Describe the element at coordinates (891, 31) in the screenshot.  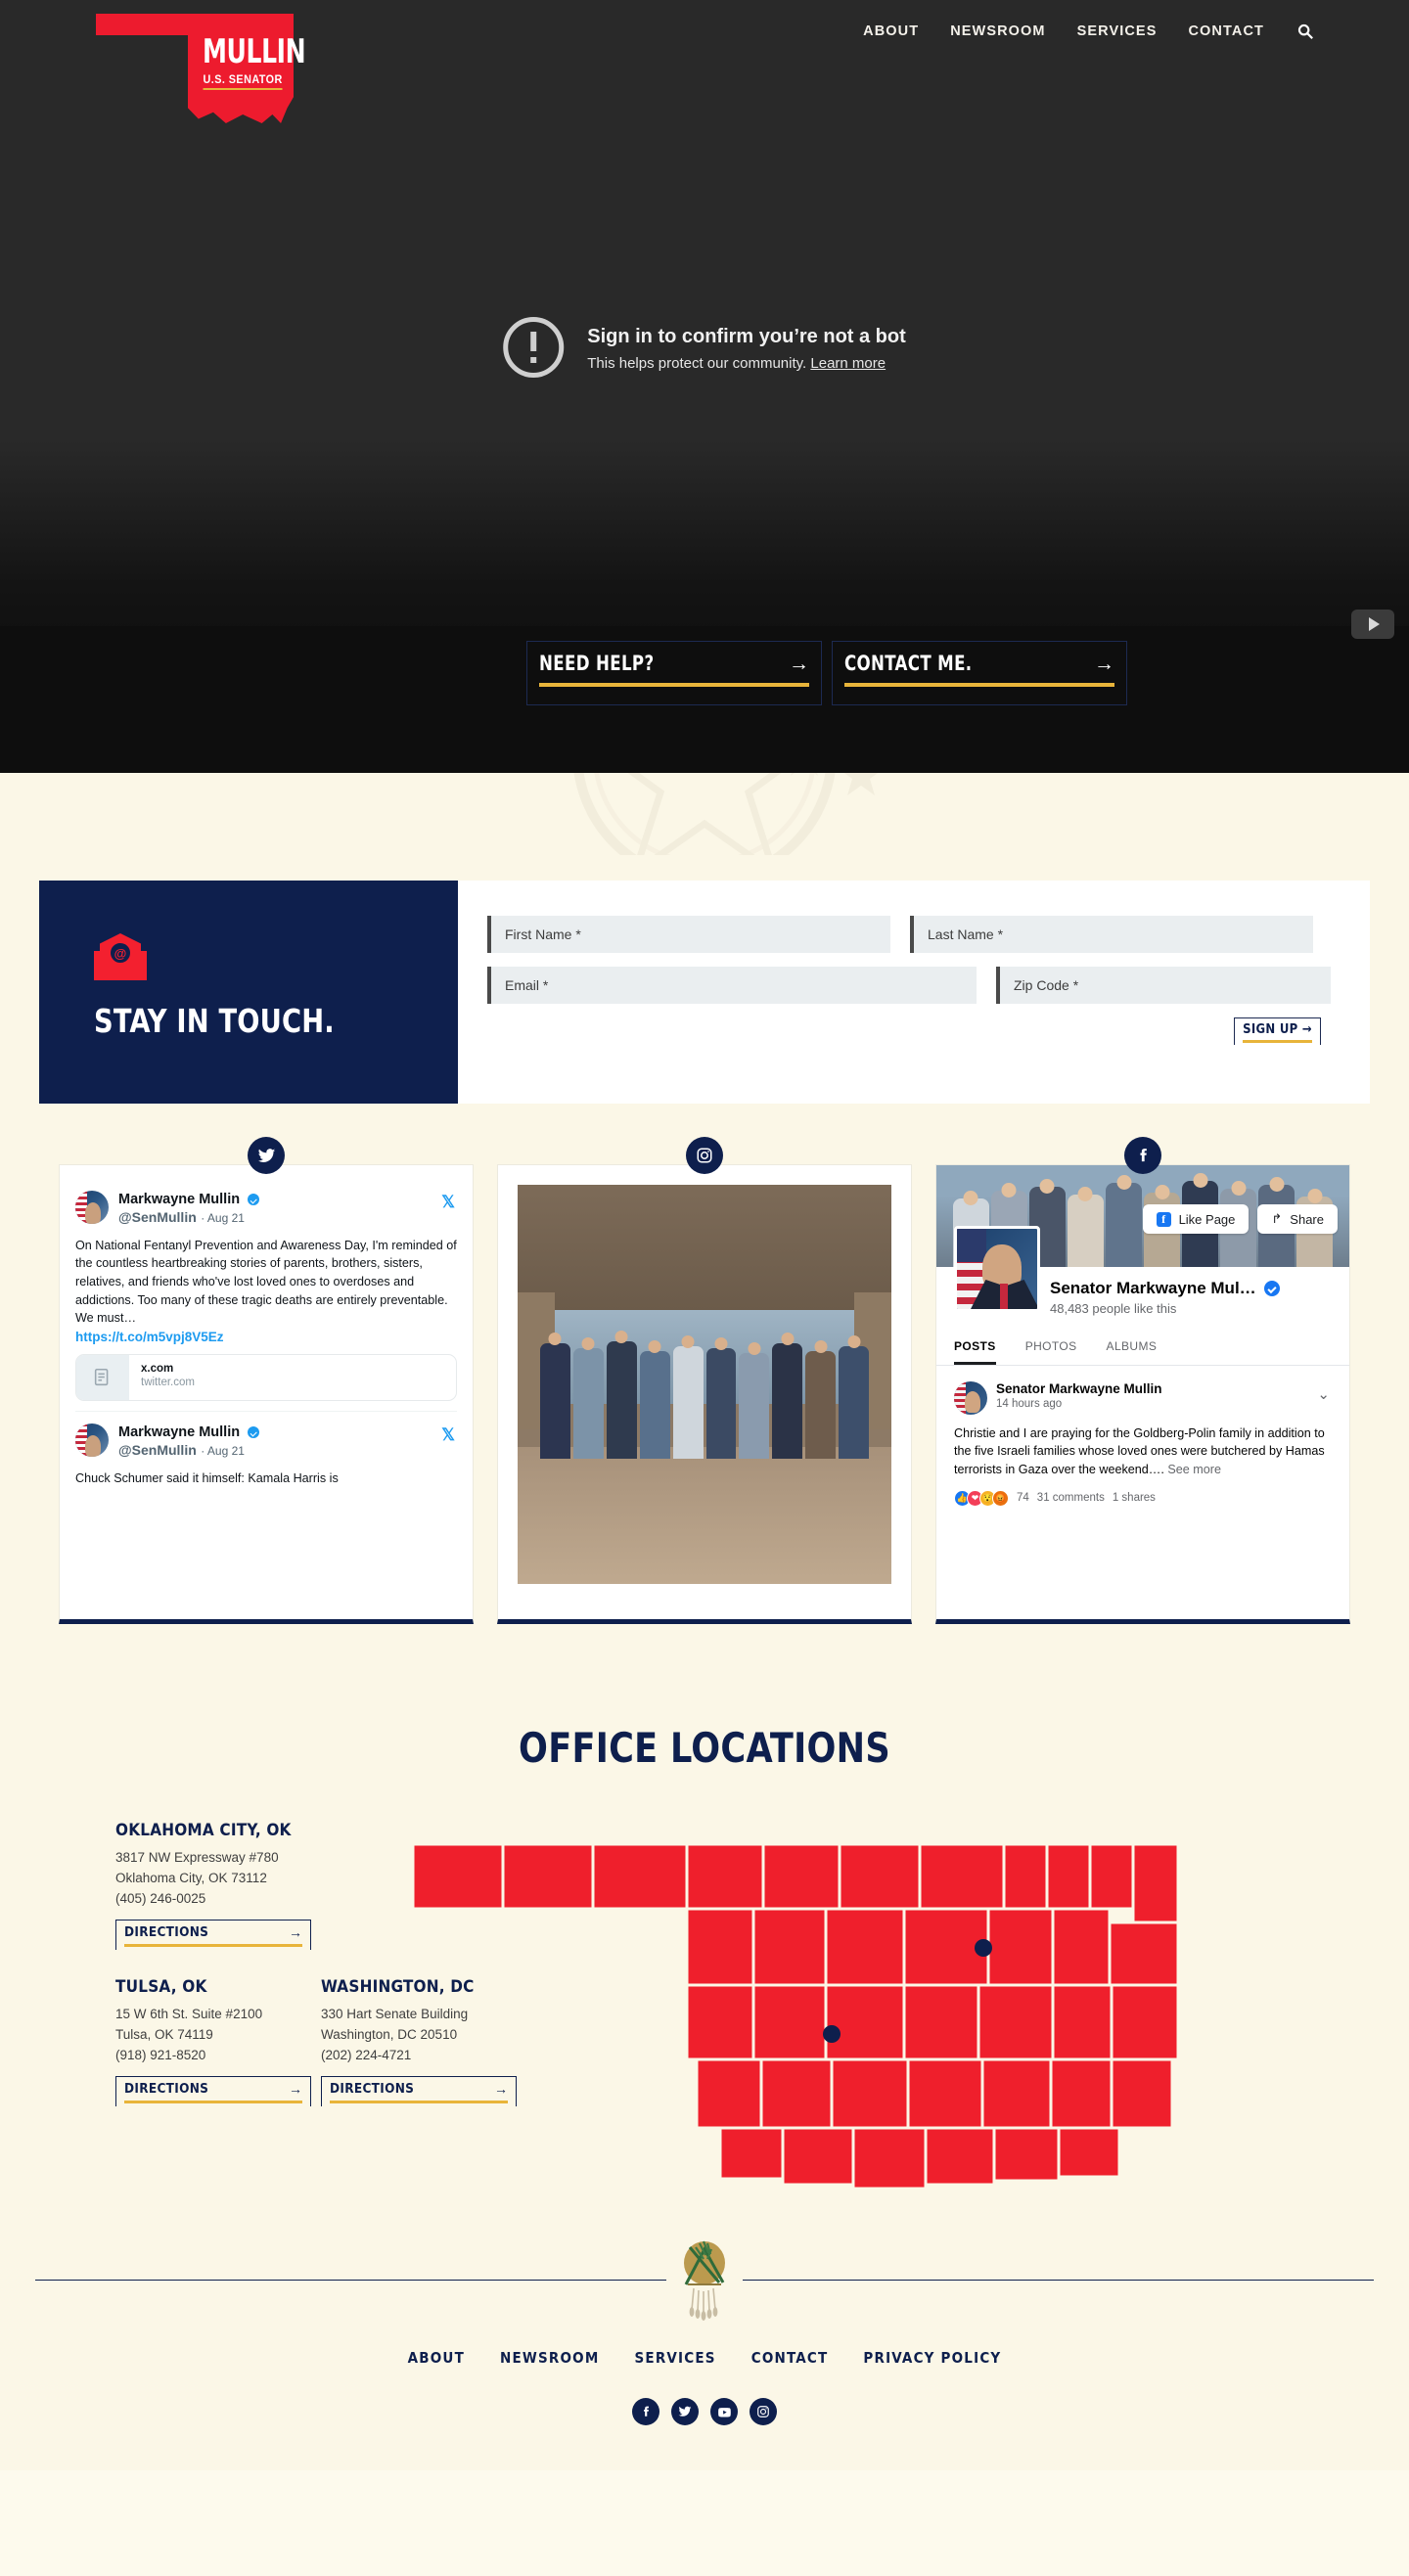
I see `nav-item-about: ABOUT` at that location.